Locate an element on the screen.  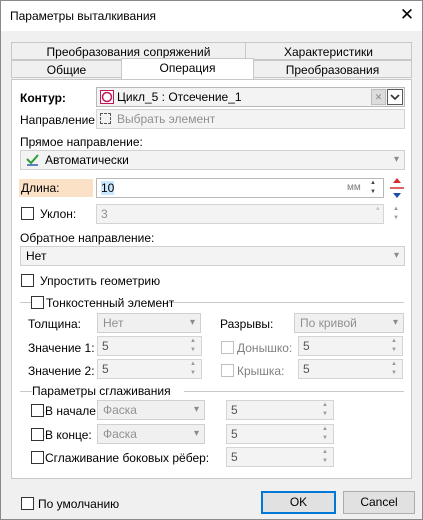
chevron-down-icon is located at coordinates (395, 97).